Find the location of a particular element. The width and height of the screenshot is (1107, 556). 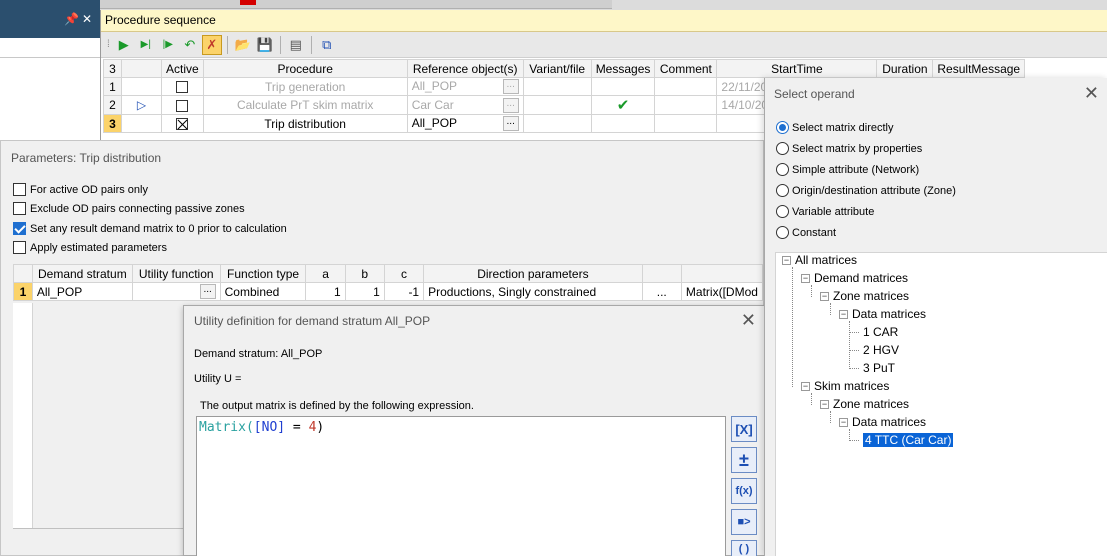

radio-simple-attribute: Simple attribute (Network) is located at coordinates (847, 169).